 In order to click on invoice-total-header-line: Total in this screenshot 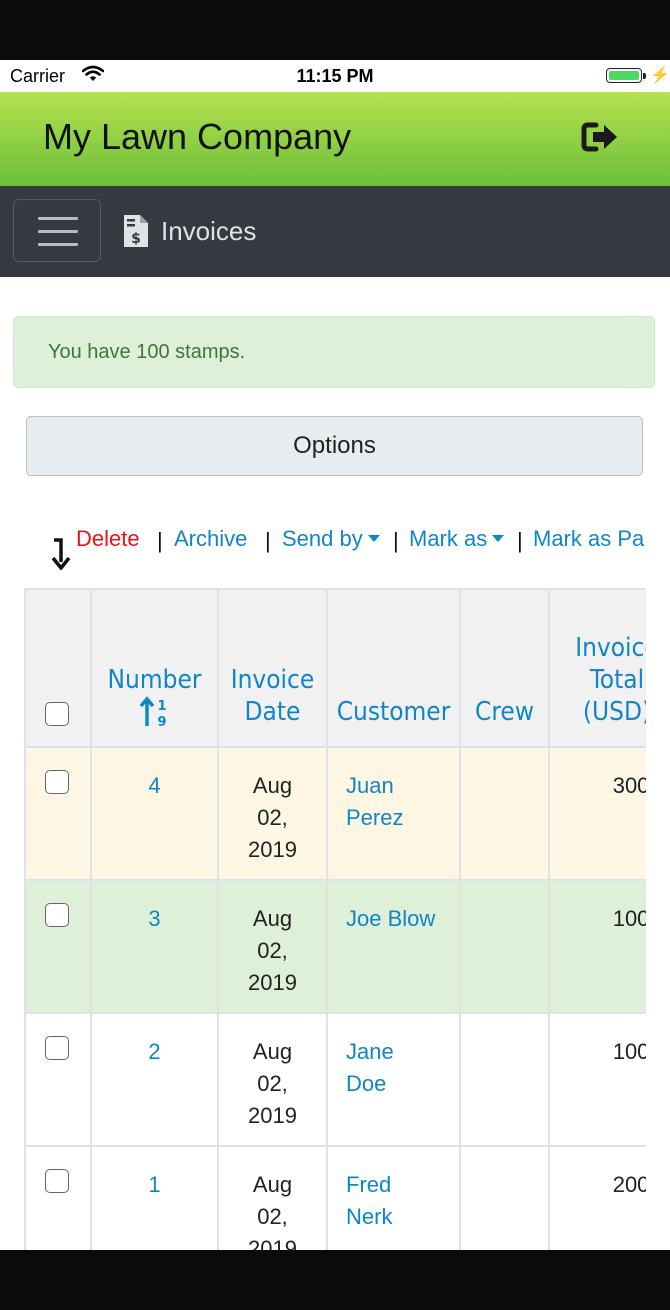, I will do `click(617, 680)`.